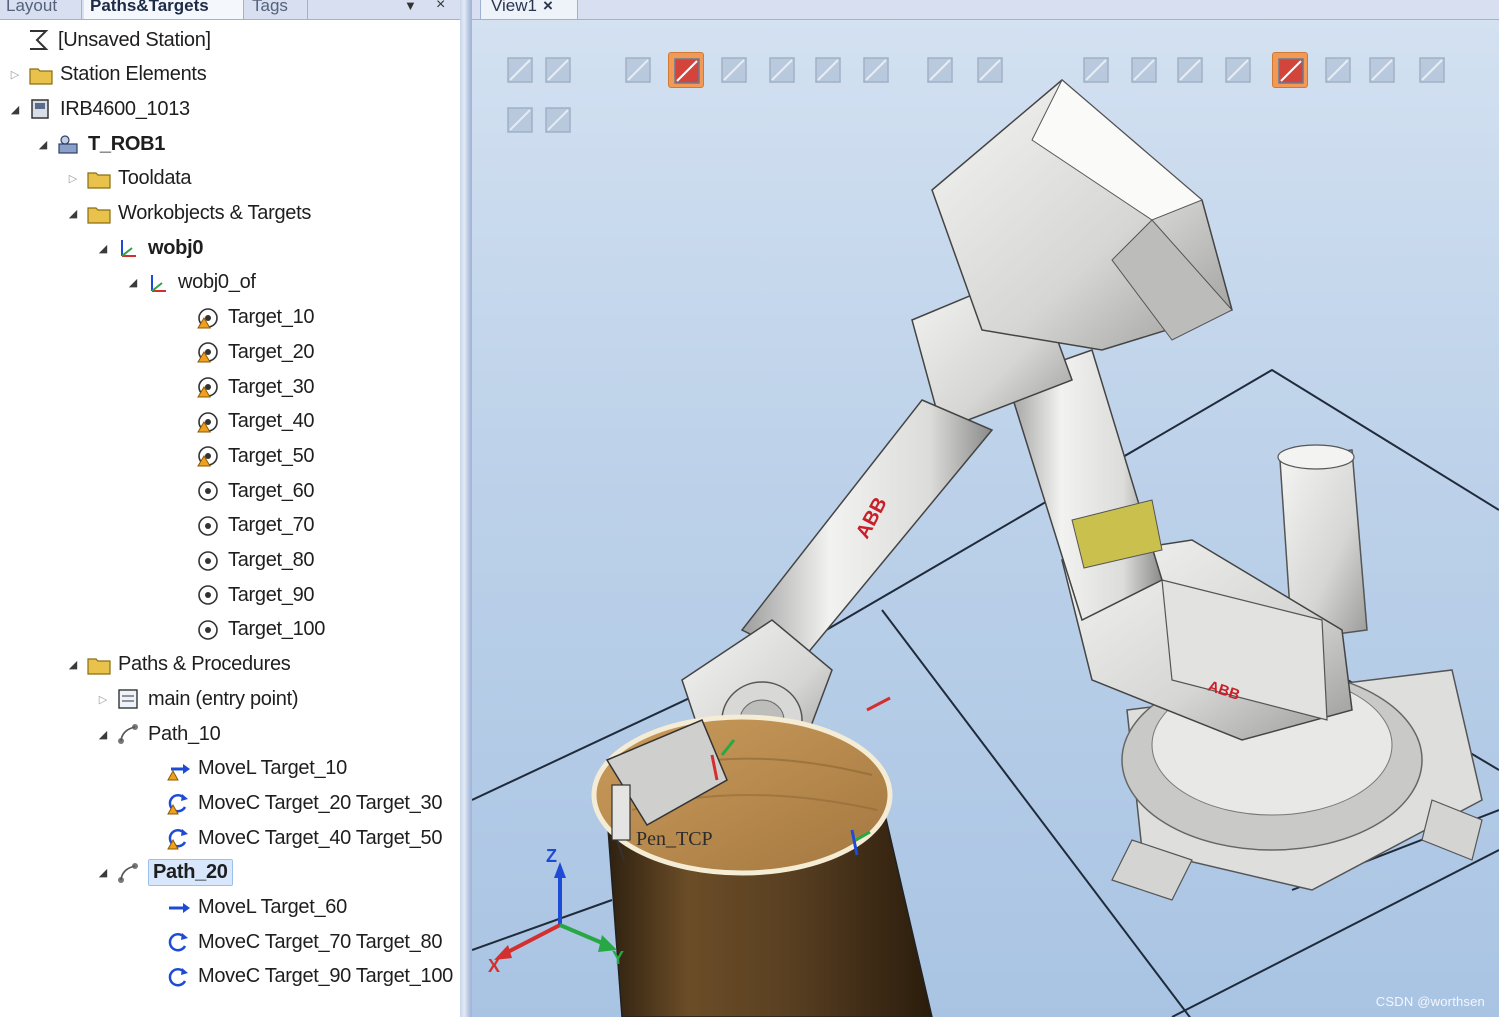 The image size is (1499, 1017). Describe the element at coordinates (299, 977) in the screenshot. I see `tree-item: MoveC Target_90 Target_100` at that location.